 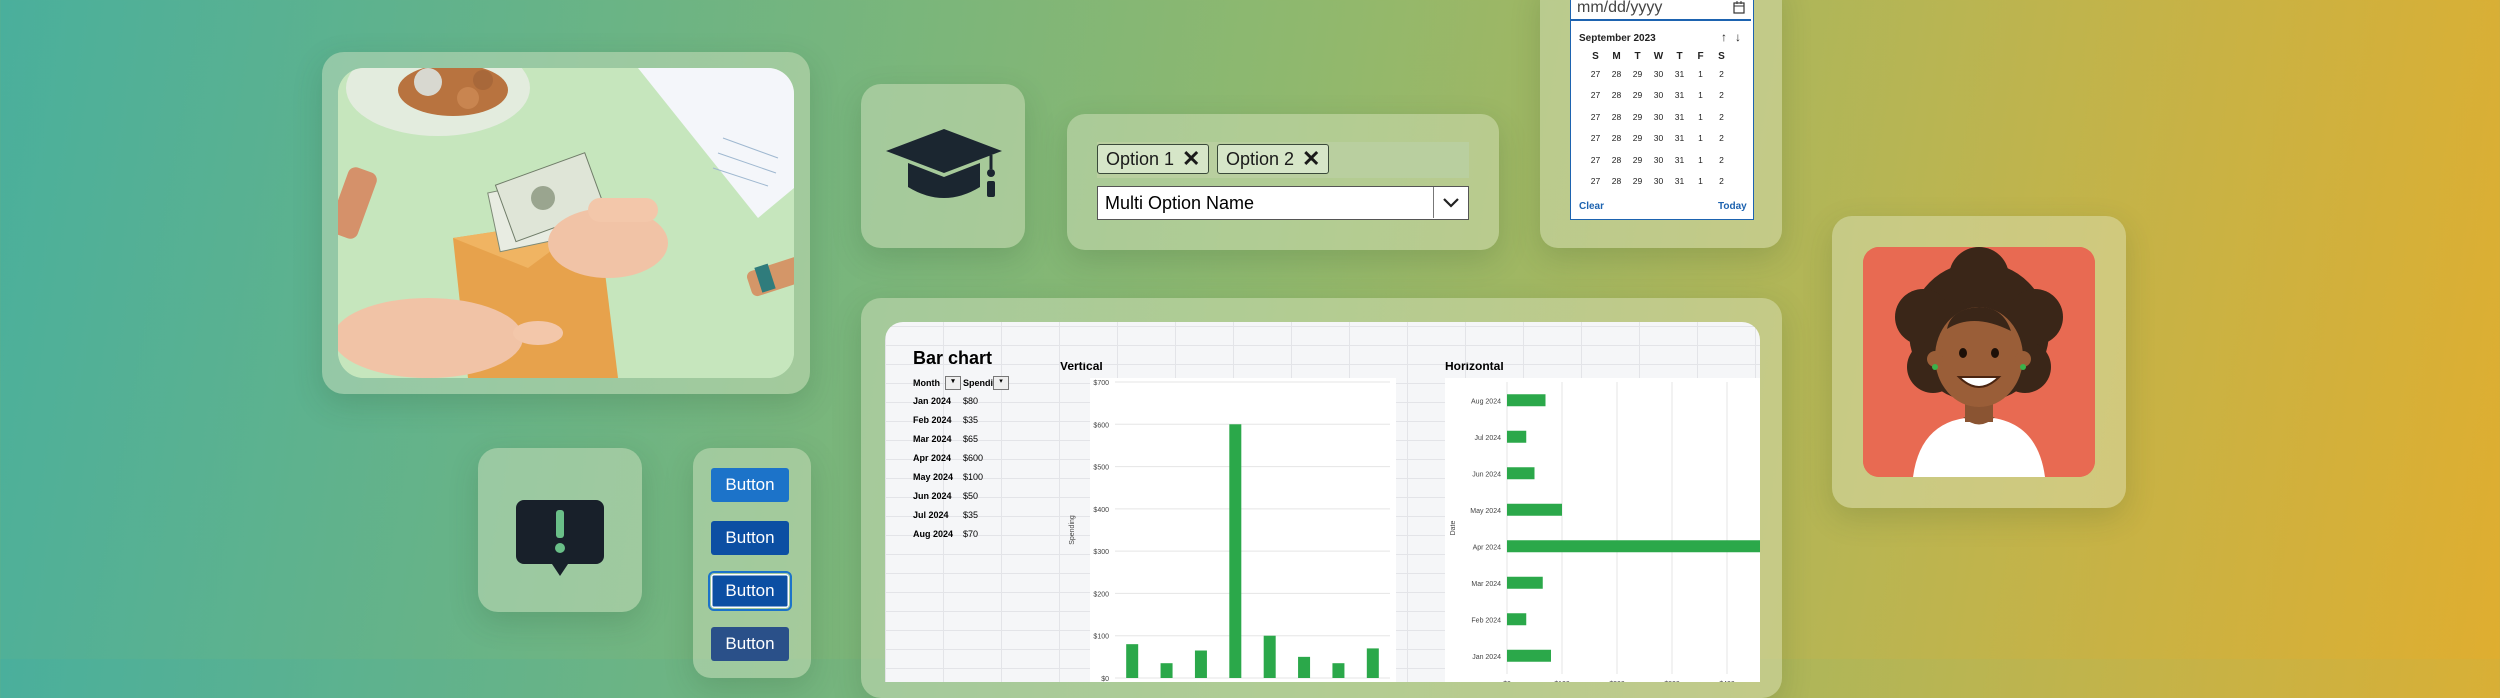 I want to click on chevron-down-icon, so click(x=1450, y=202).